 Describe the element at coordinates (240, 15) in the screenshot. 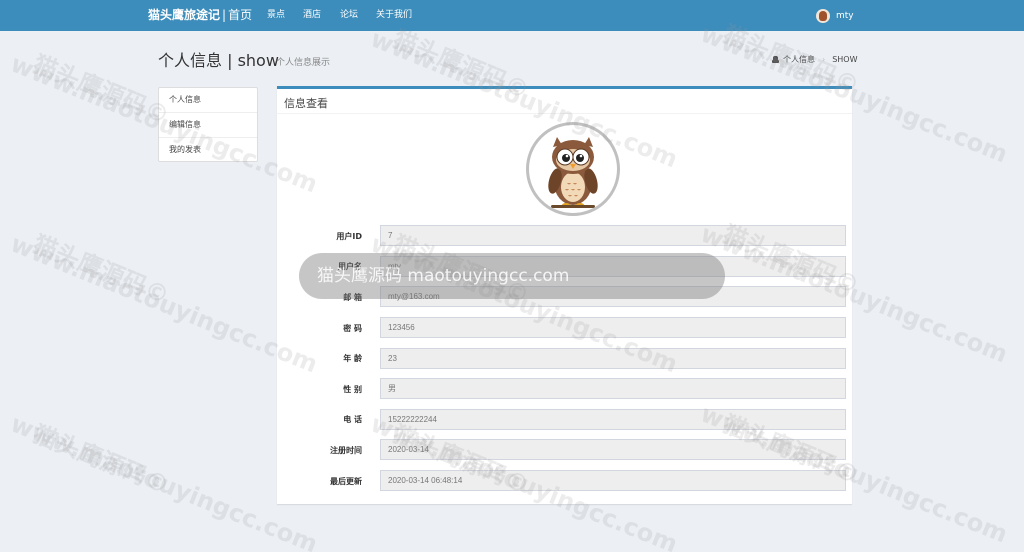

I see `brand-home-link: 首页` at that location.